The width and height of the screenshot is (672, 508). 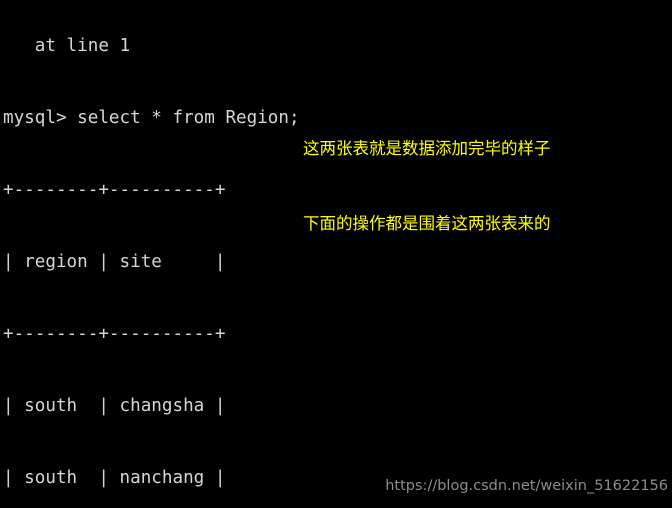 What do you see at coordinates (526, 486) in the screenshot?
I see `watermark-url: https://blog.csdn.net/weixin_51622156` at bounding box center [526, 486].